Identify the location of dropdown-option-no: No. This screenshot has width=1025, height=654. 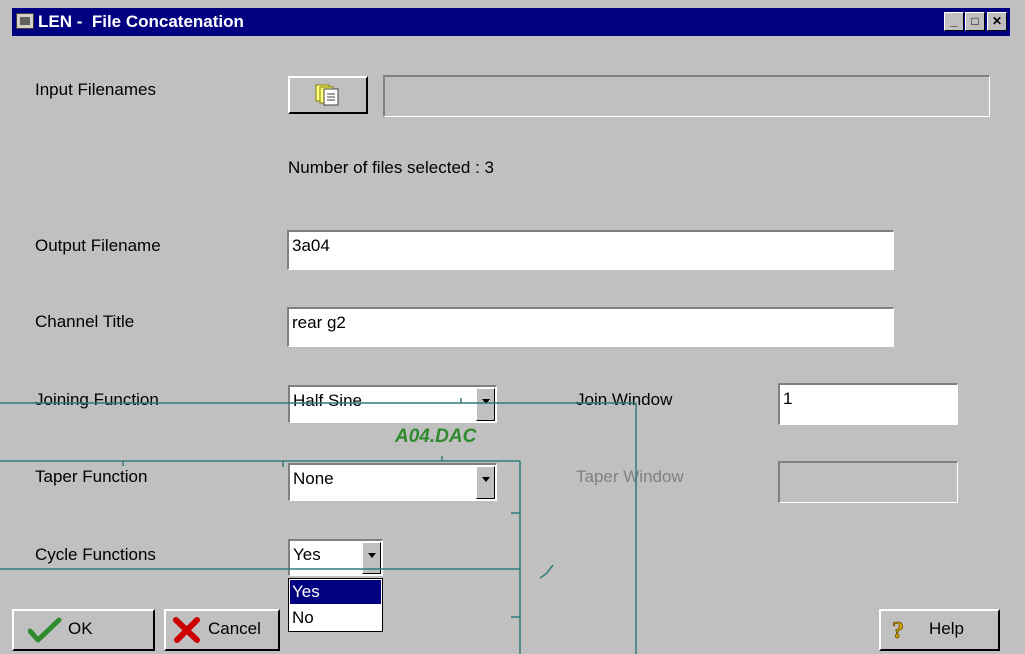
(335, 618).